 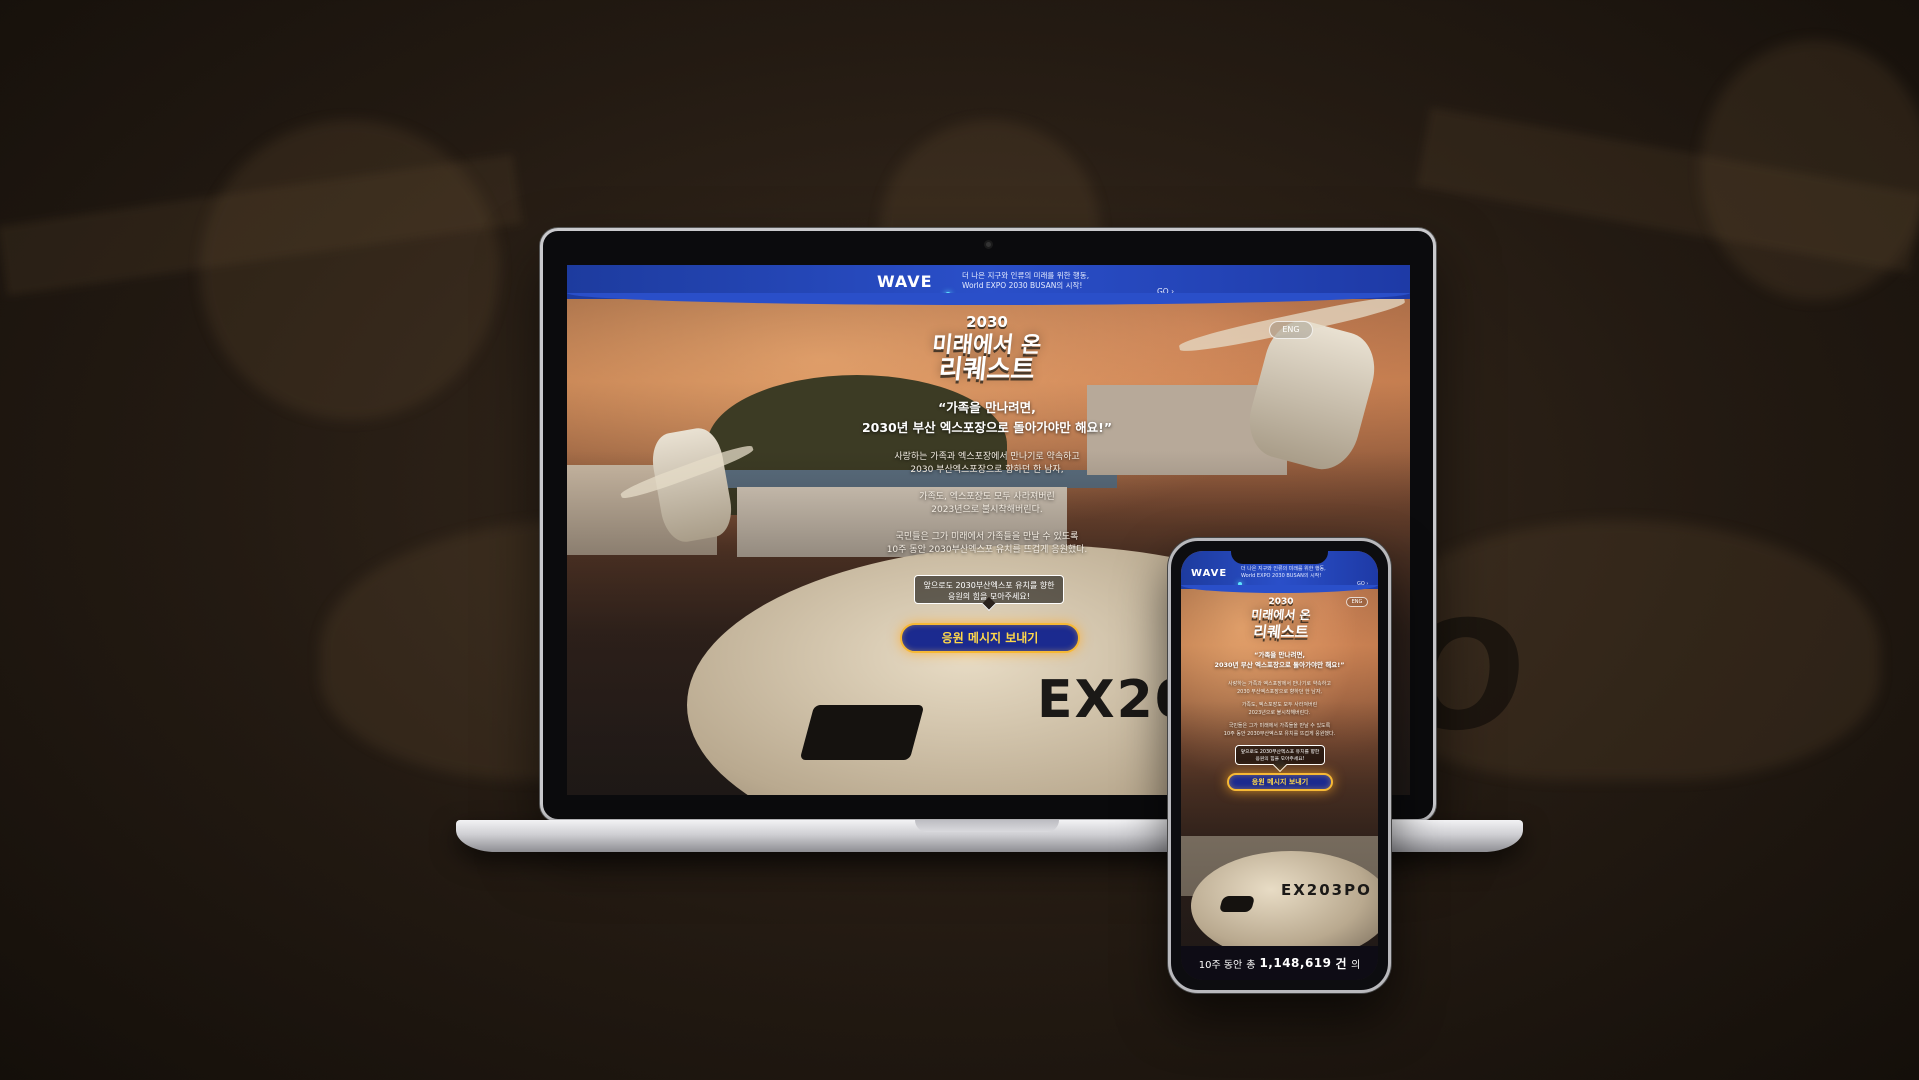 What do you see at coordinates (1326, 890) in the screenshot?
I see `aircraft-registration: EX203PO` at bounding box center [1326, 890].